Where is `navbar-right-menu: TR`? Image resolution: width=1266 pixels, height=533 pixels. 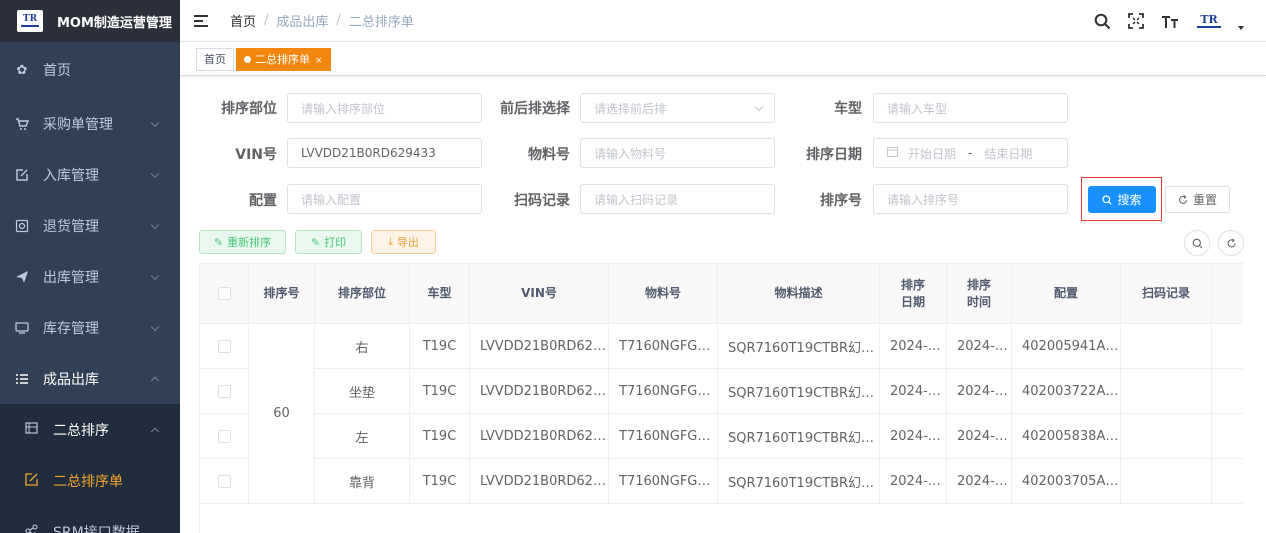
navbar-right-menu: TR is located at coordinates (1168, 21).